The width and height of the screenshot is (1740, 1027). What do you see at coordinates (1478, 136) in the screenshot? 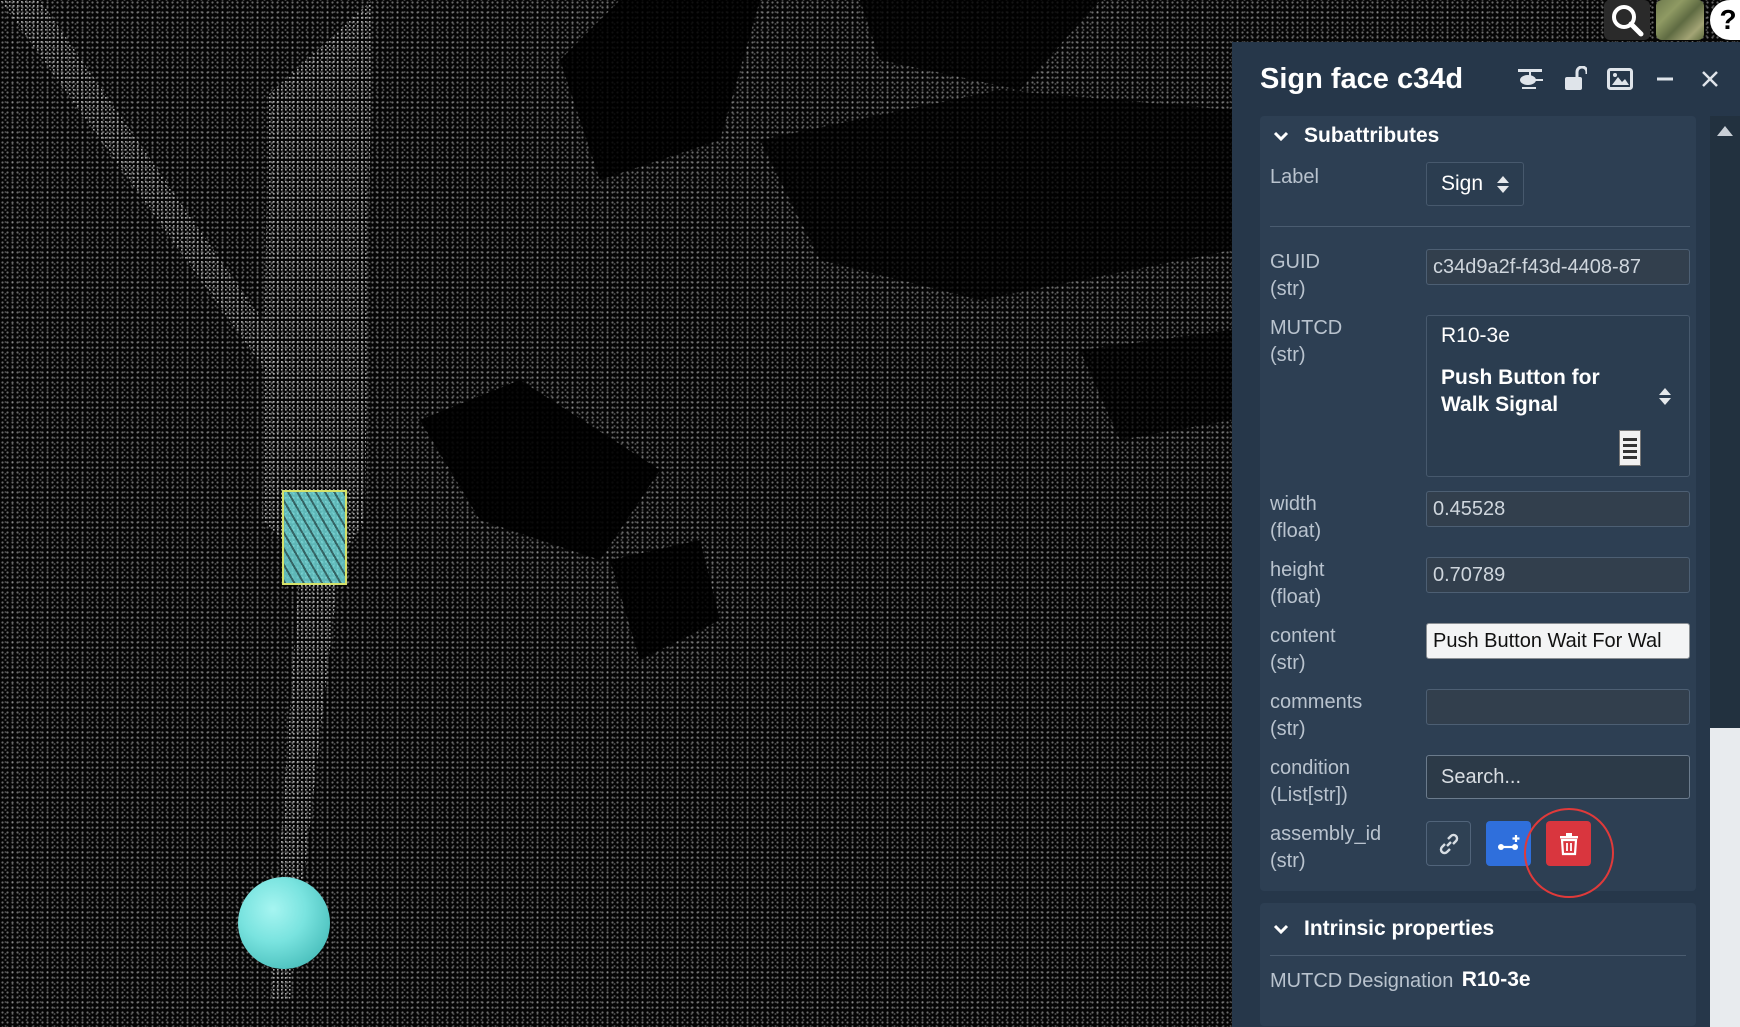
I see `subattributes-header: Subattributes` at bounding box center [1478, 136].